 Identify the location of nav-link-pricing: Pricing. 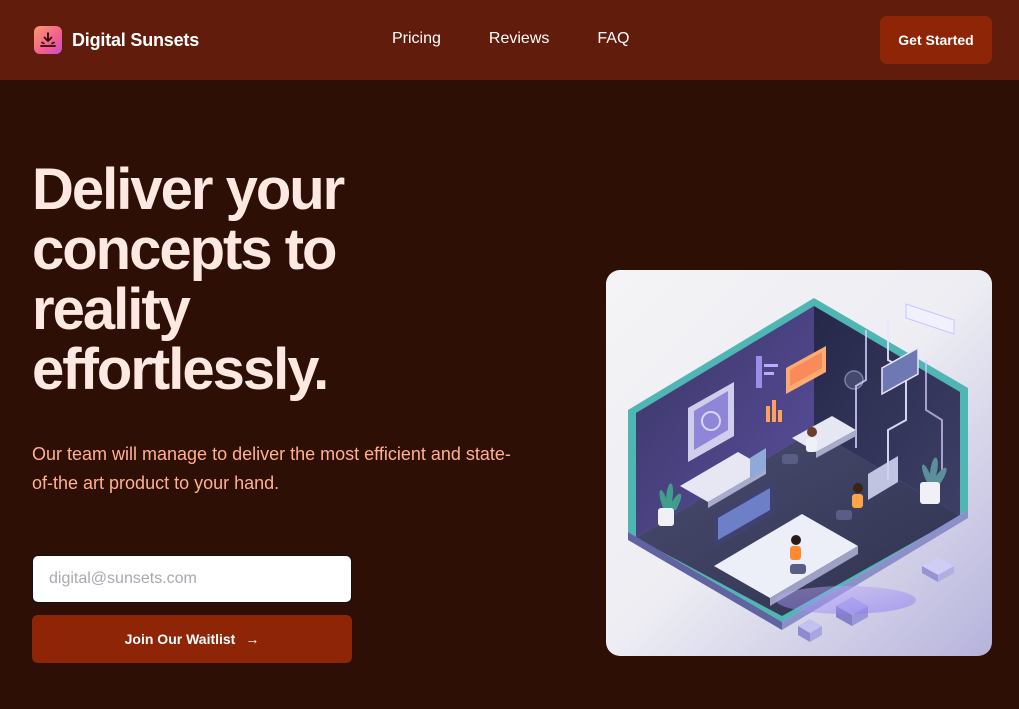
(416, 39).